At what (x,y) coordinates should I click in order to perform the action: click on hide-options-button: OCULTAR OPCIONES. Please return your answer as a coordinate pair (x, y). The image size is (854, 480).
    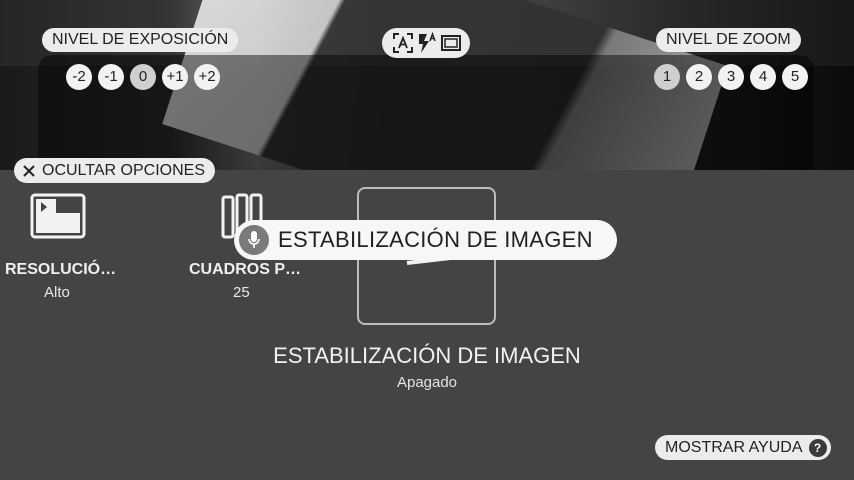
    Looking at the image, I should click on (114, 170).